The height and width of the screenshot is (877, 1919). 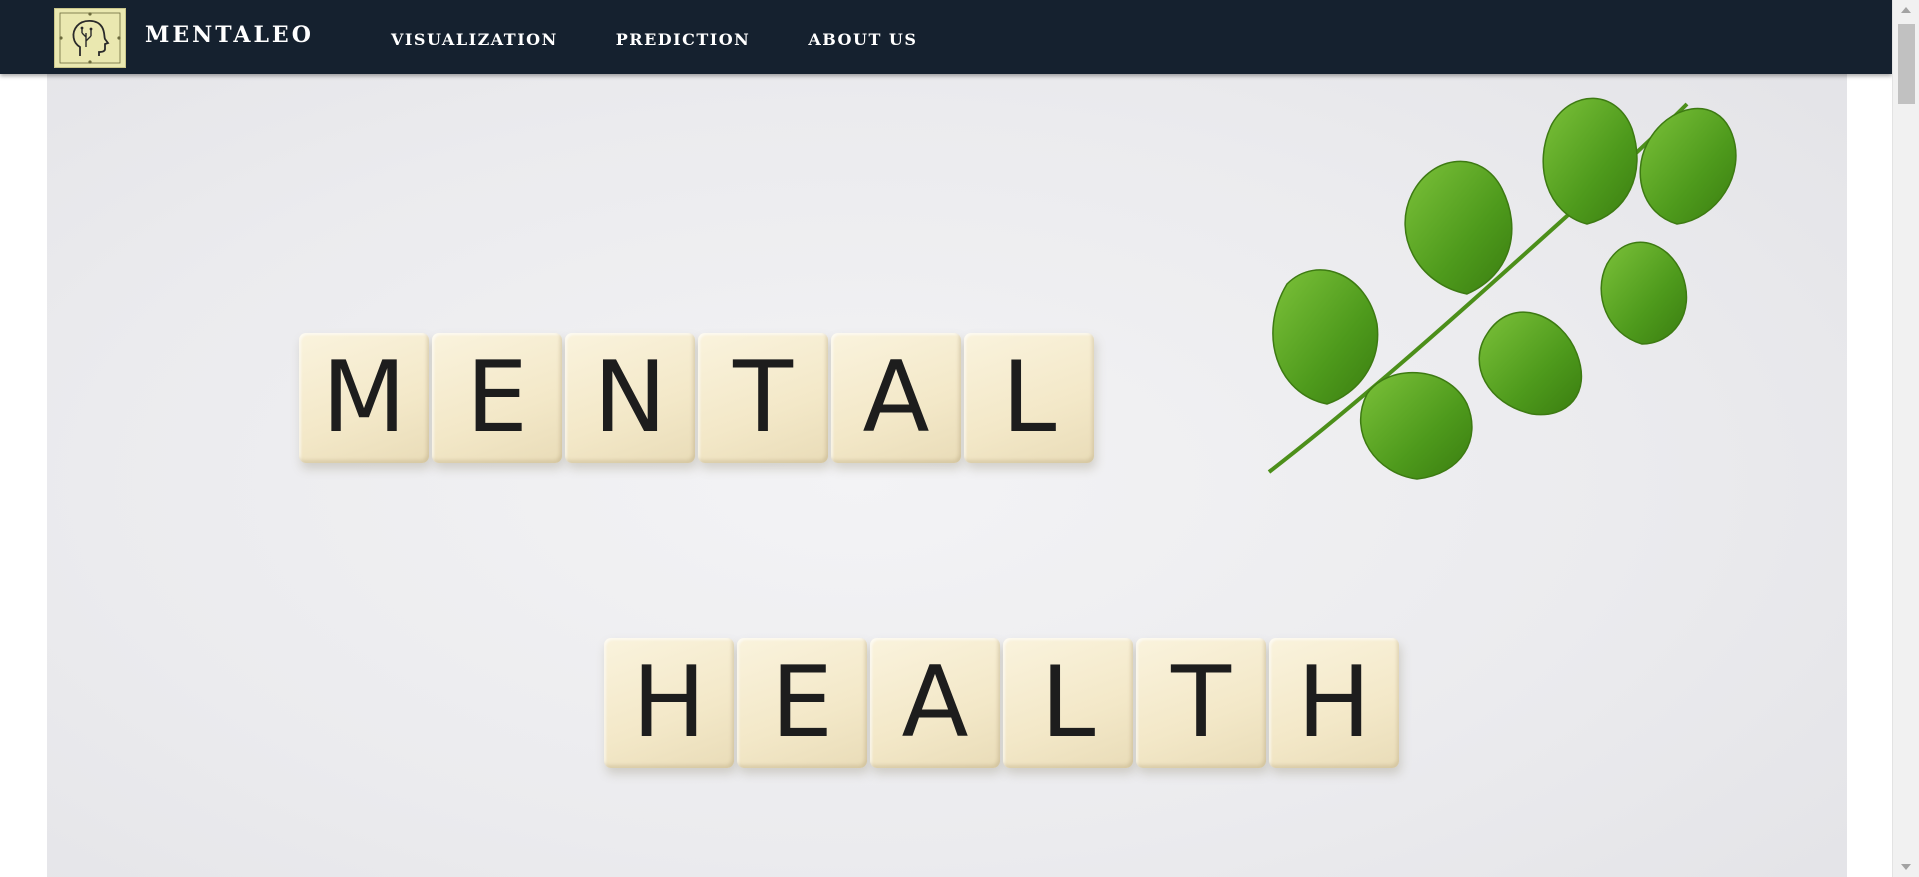 I want to click on nav-link-about-us: ABOUT US, so click(x=862, y=40).